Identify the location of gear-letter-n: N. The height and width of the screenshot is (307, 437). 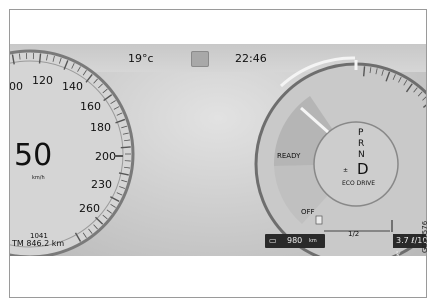
(361, 155).